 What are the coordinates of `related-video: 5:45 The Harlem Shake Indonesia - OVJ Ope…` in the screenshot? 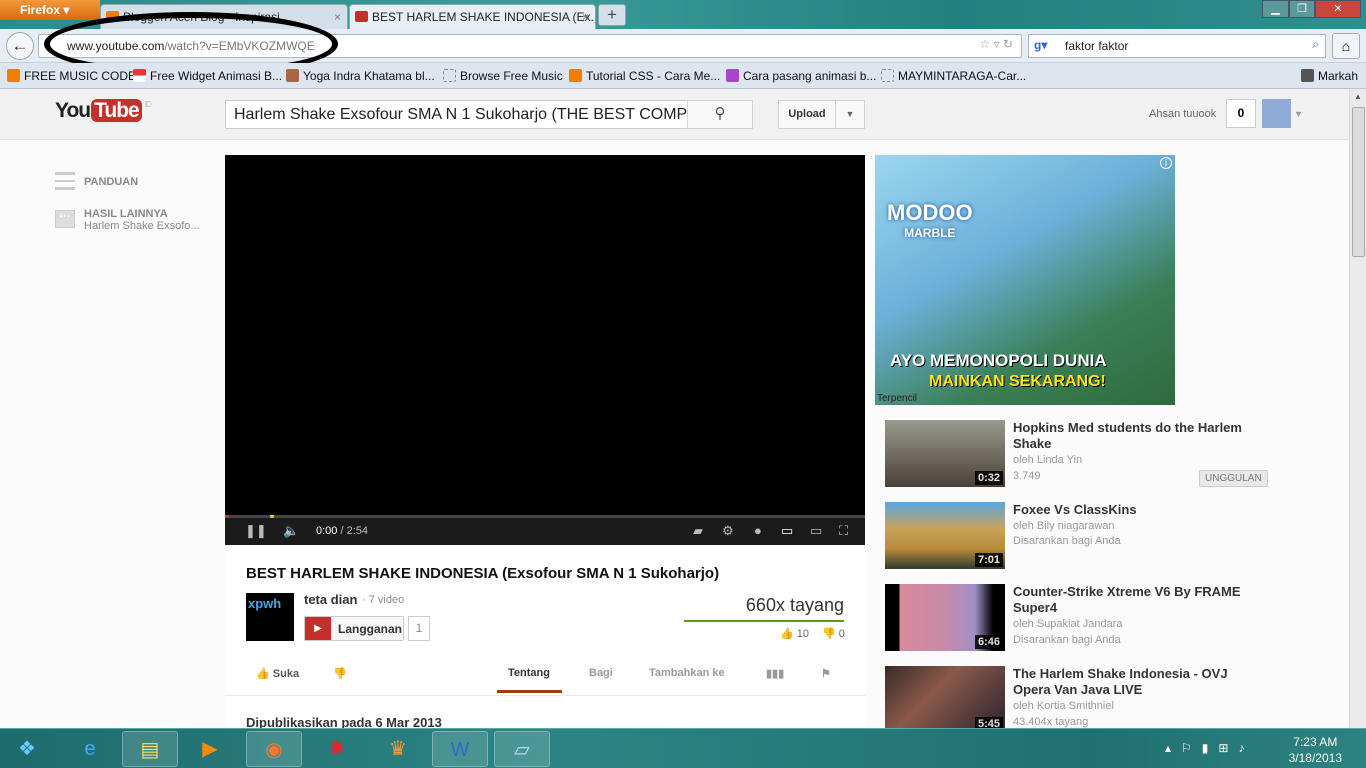 It's located at (1080, 701).